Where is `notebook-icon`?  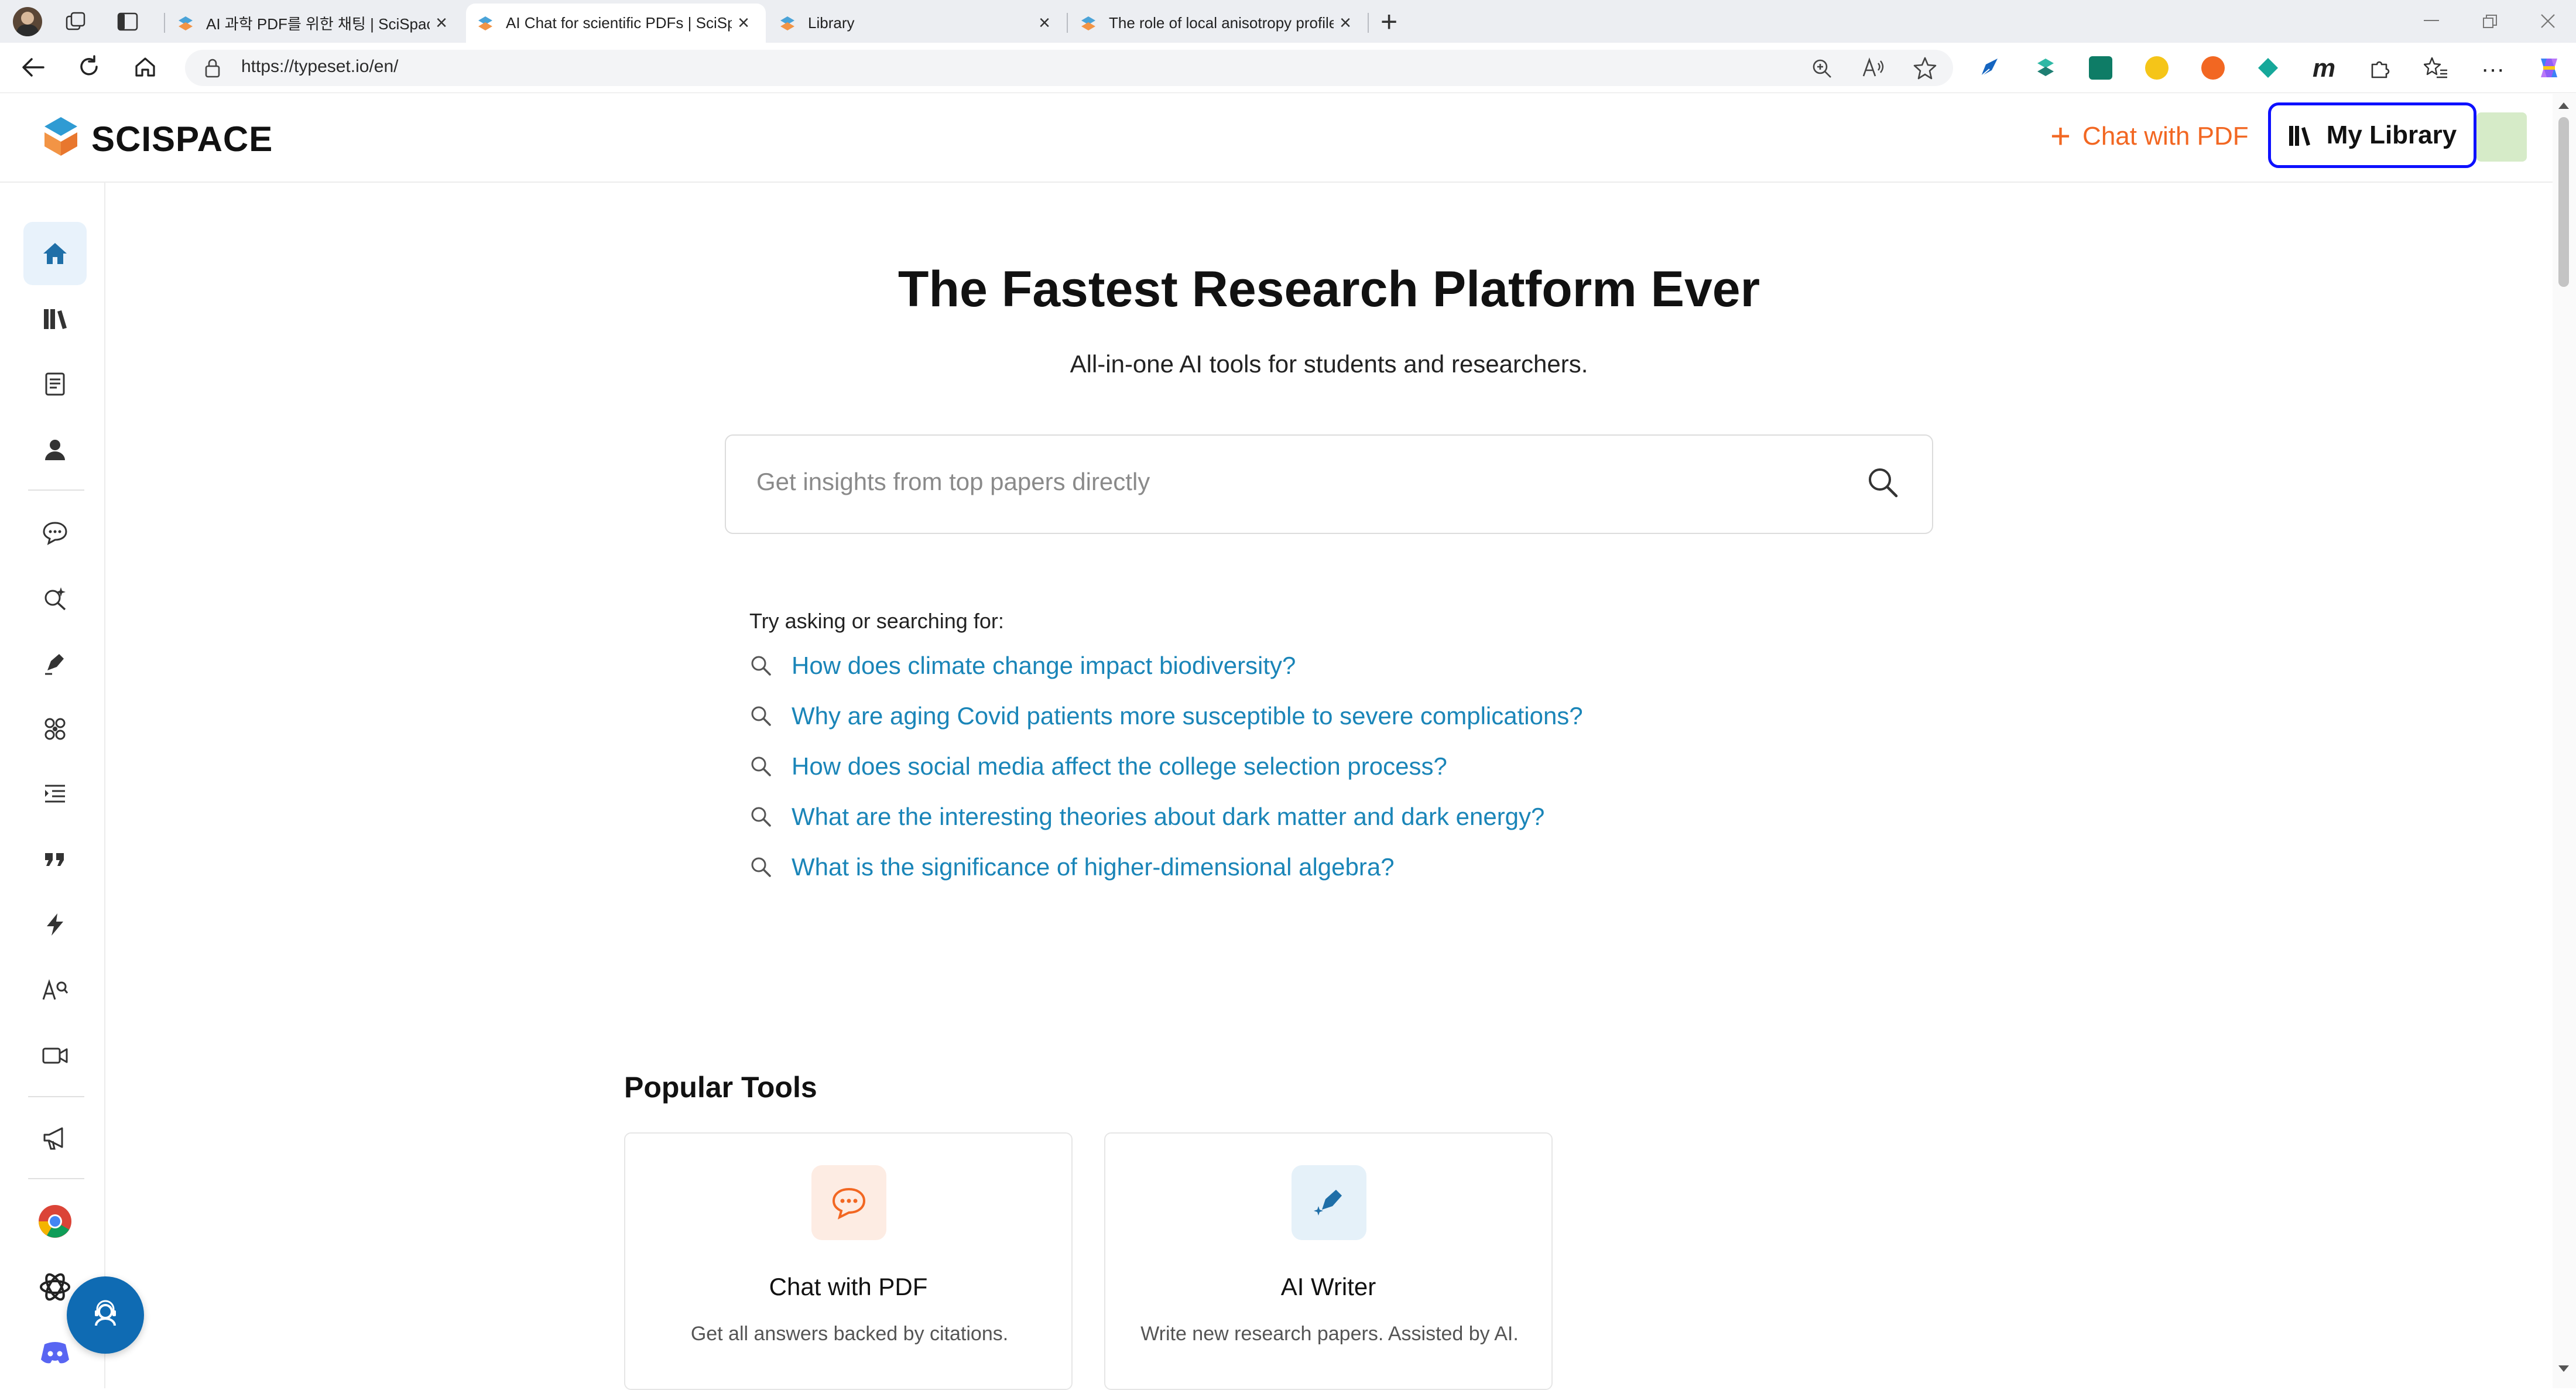 notebook-icon is located at coordinates (55, 384).